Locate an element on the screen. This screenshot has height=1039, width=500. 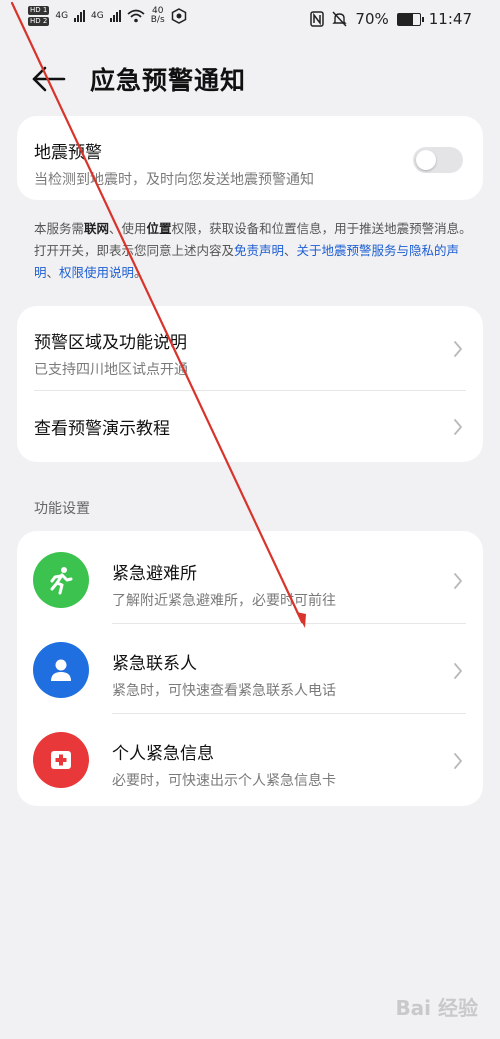
battery-icon is located at coordinates (410, 19).